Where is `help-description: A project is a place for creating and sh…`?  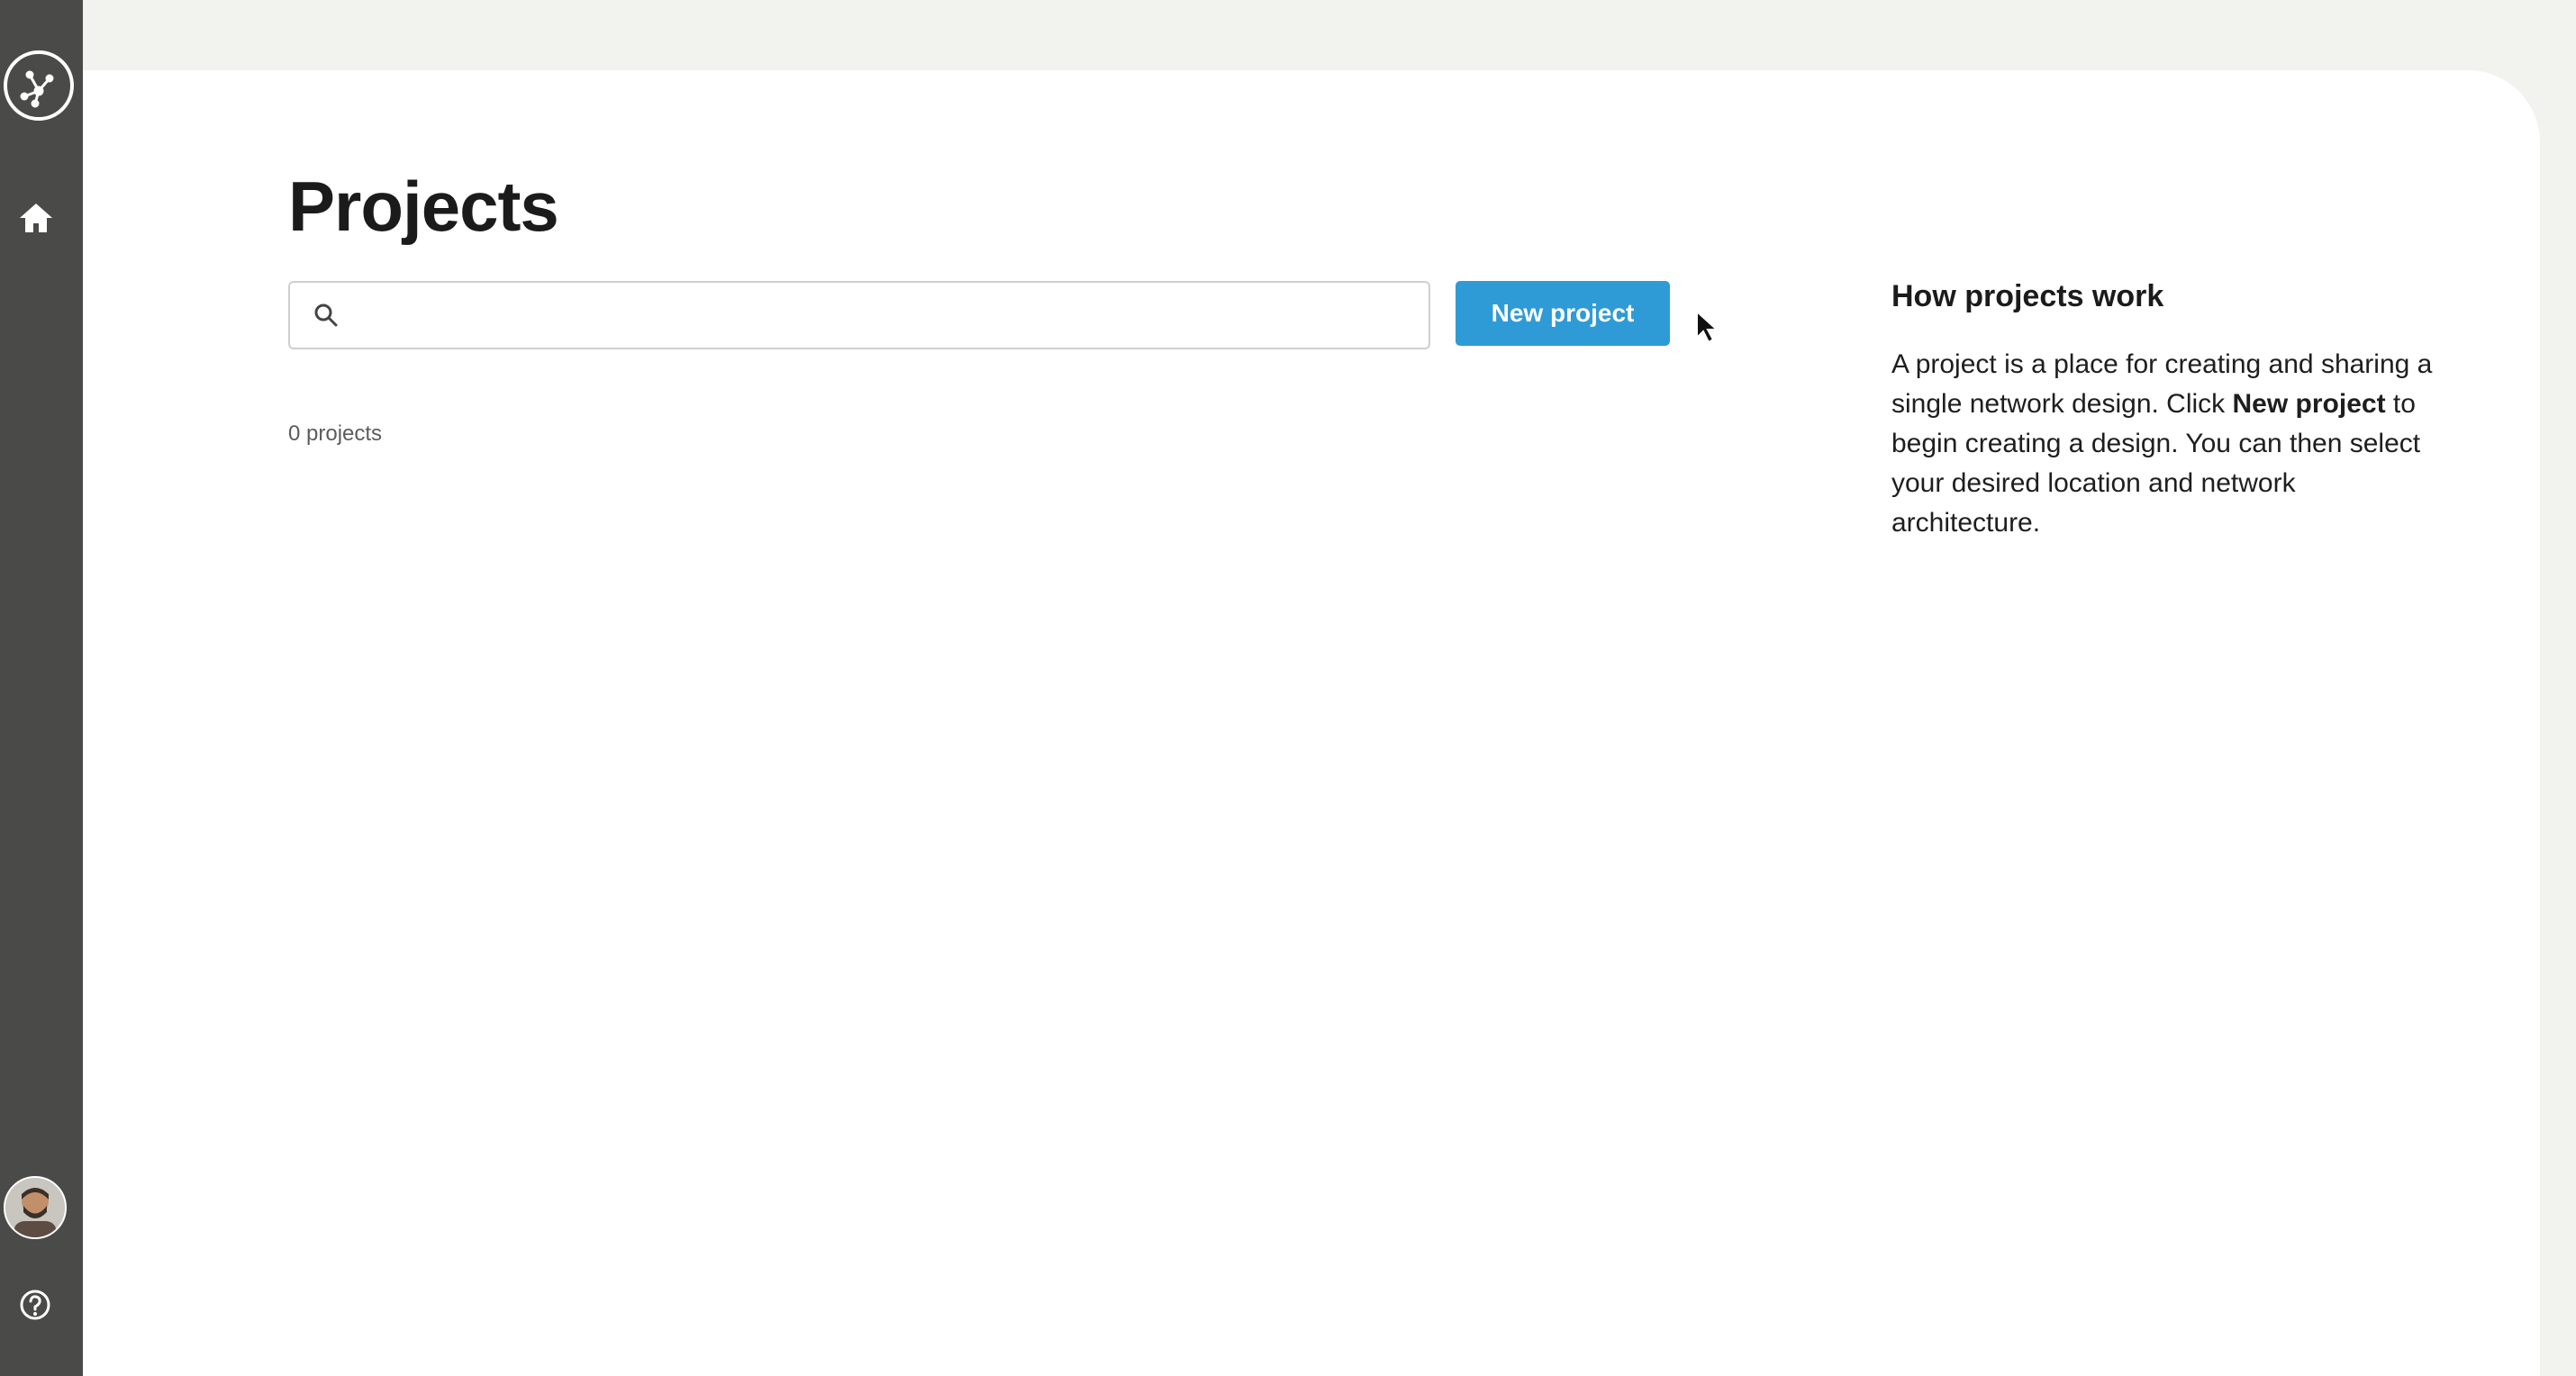
help-description: A project is a place for creating and sh… is located at coordinates (2170, 444).